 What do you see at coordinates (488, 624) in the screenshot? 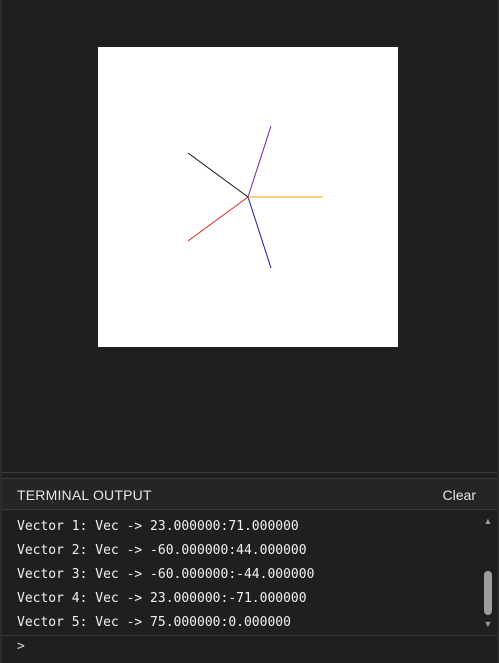
I see `scroll-down-icon: ▼` at bounding box center [488, 624].